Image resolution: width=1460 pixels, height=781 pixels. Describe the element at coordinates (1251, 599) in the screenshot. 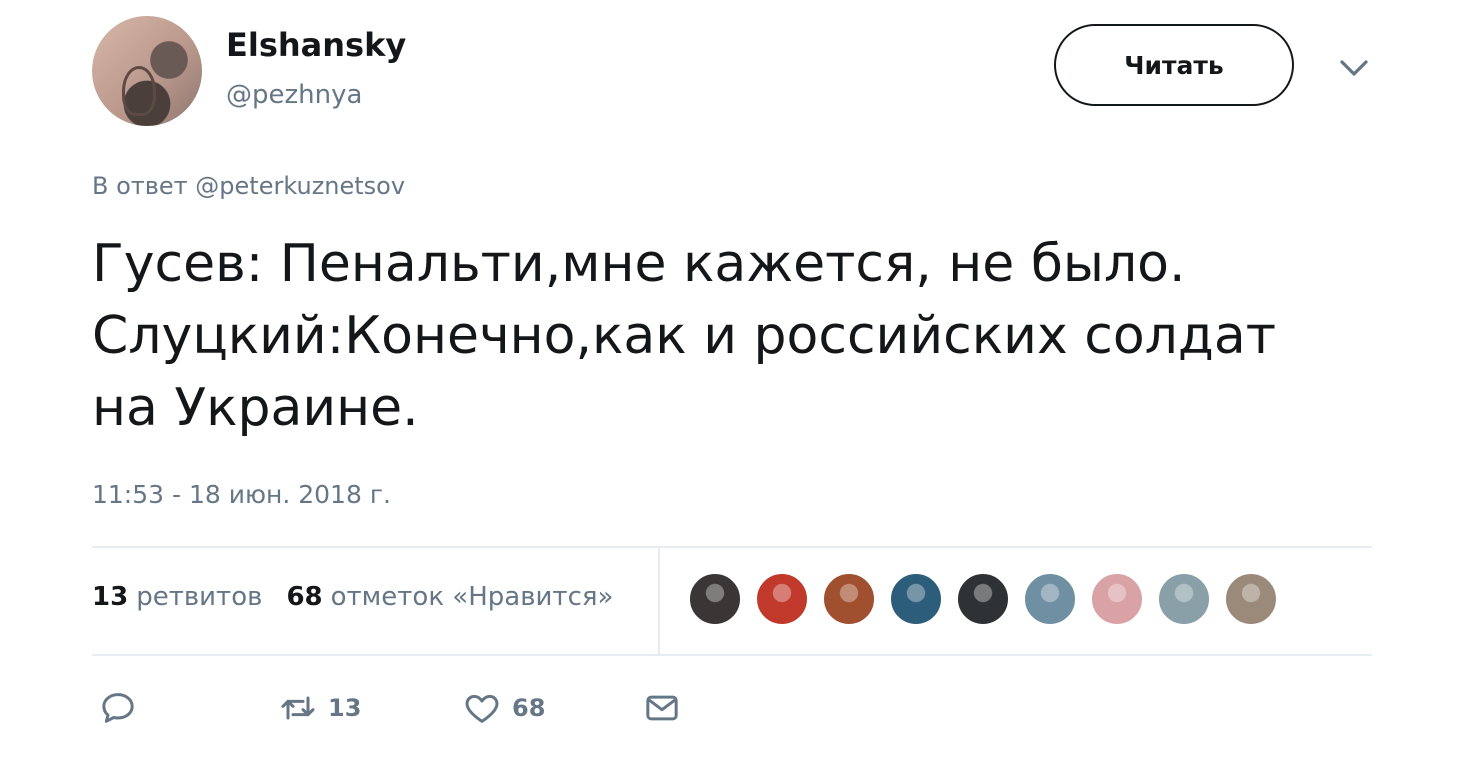

I see `liker-9-avatar` at that location.